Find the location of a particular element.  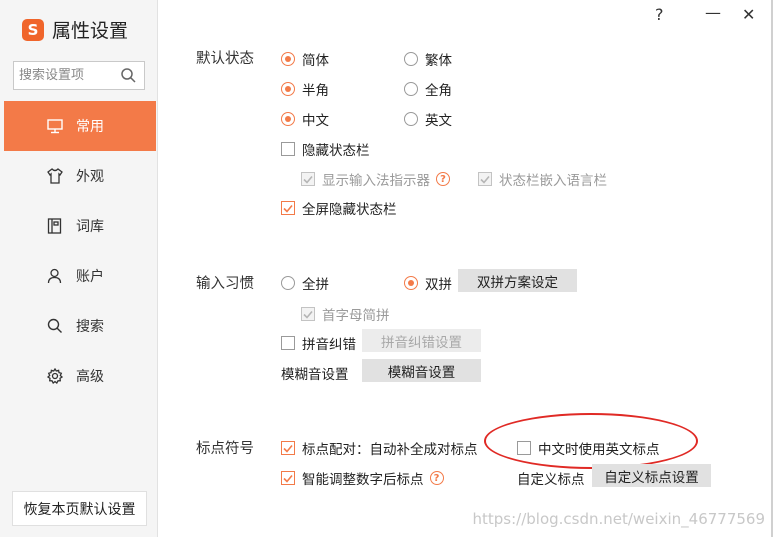

sidebar-item-search: 搜索 is located at coordinates (80, 326).